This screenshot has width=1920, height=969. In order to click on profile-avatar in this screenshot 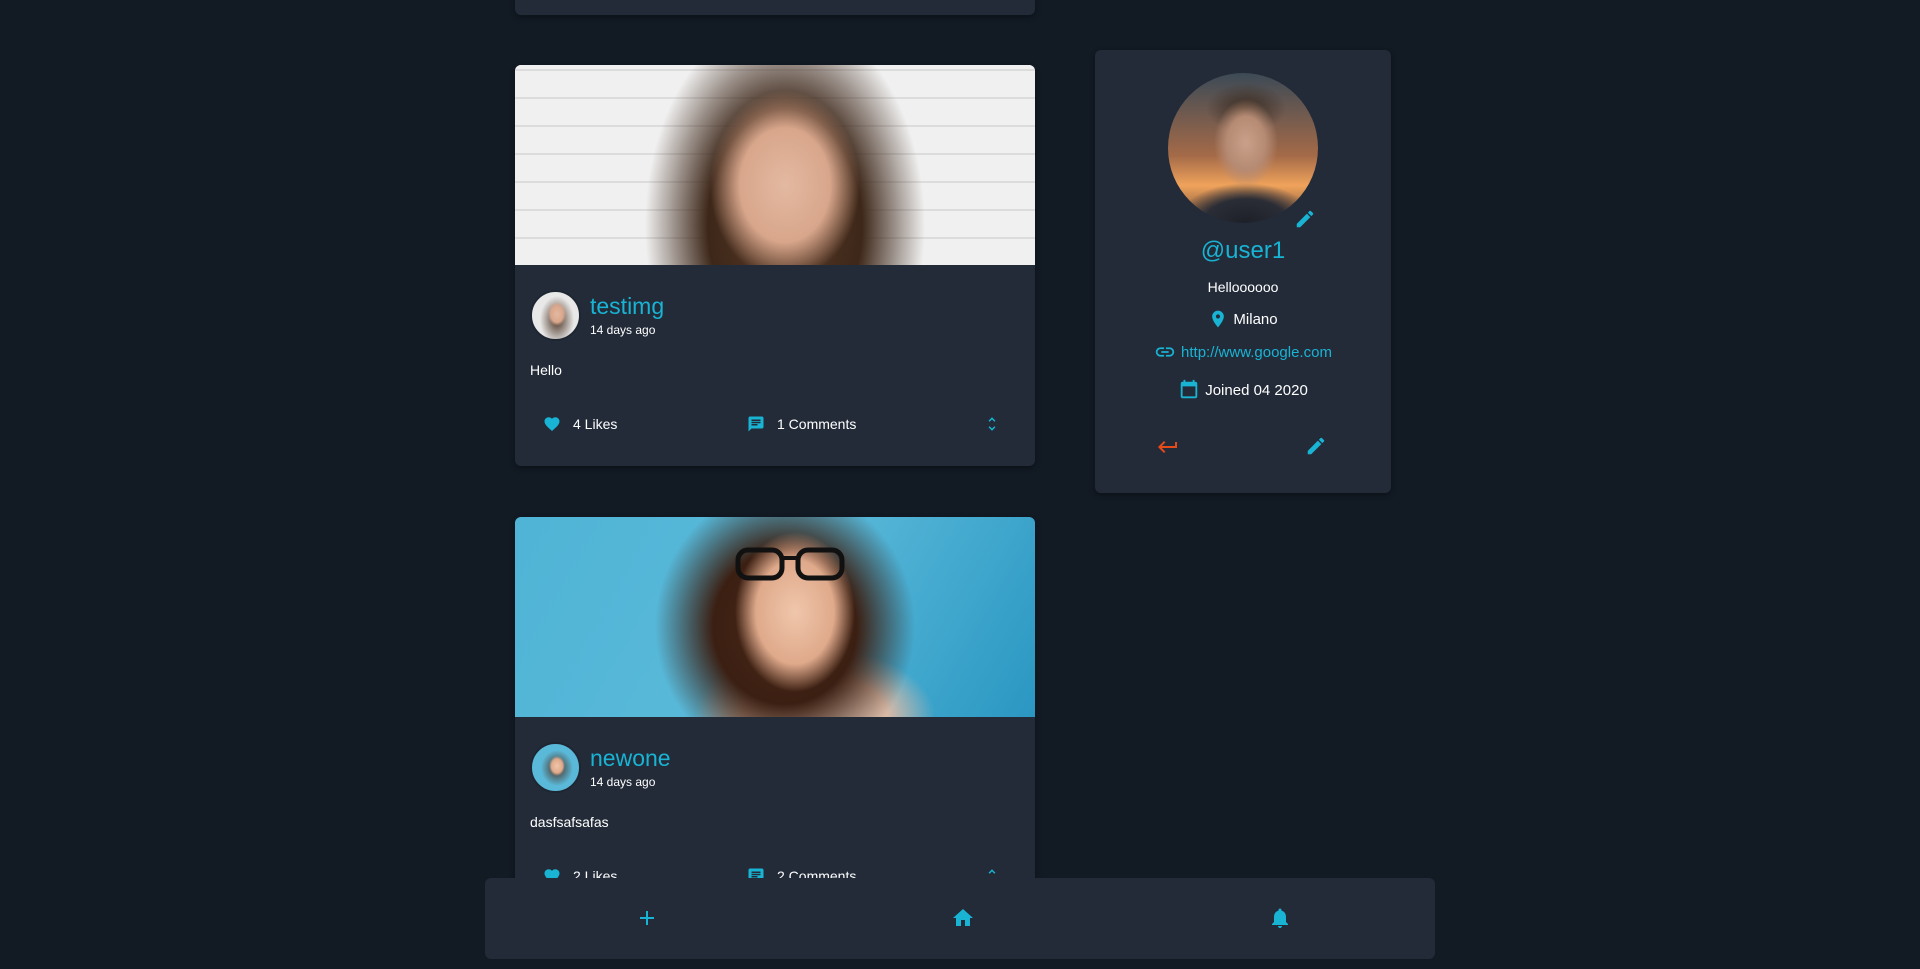, I will do `click(1243, 148)`.